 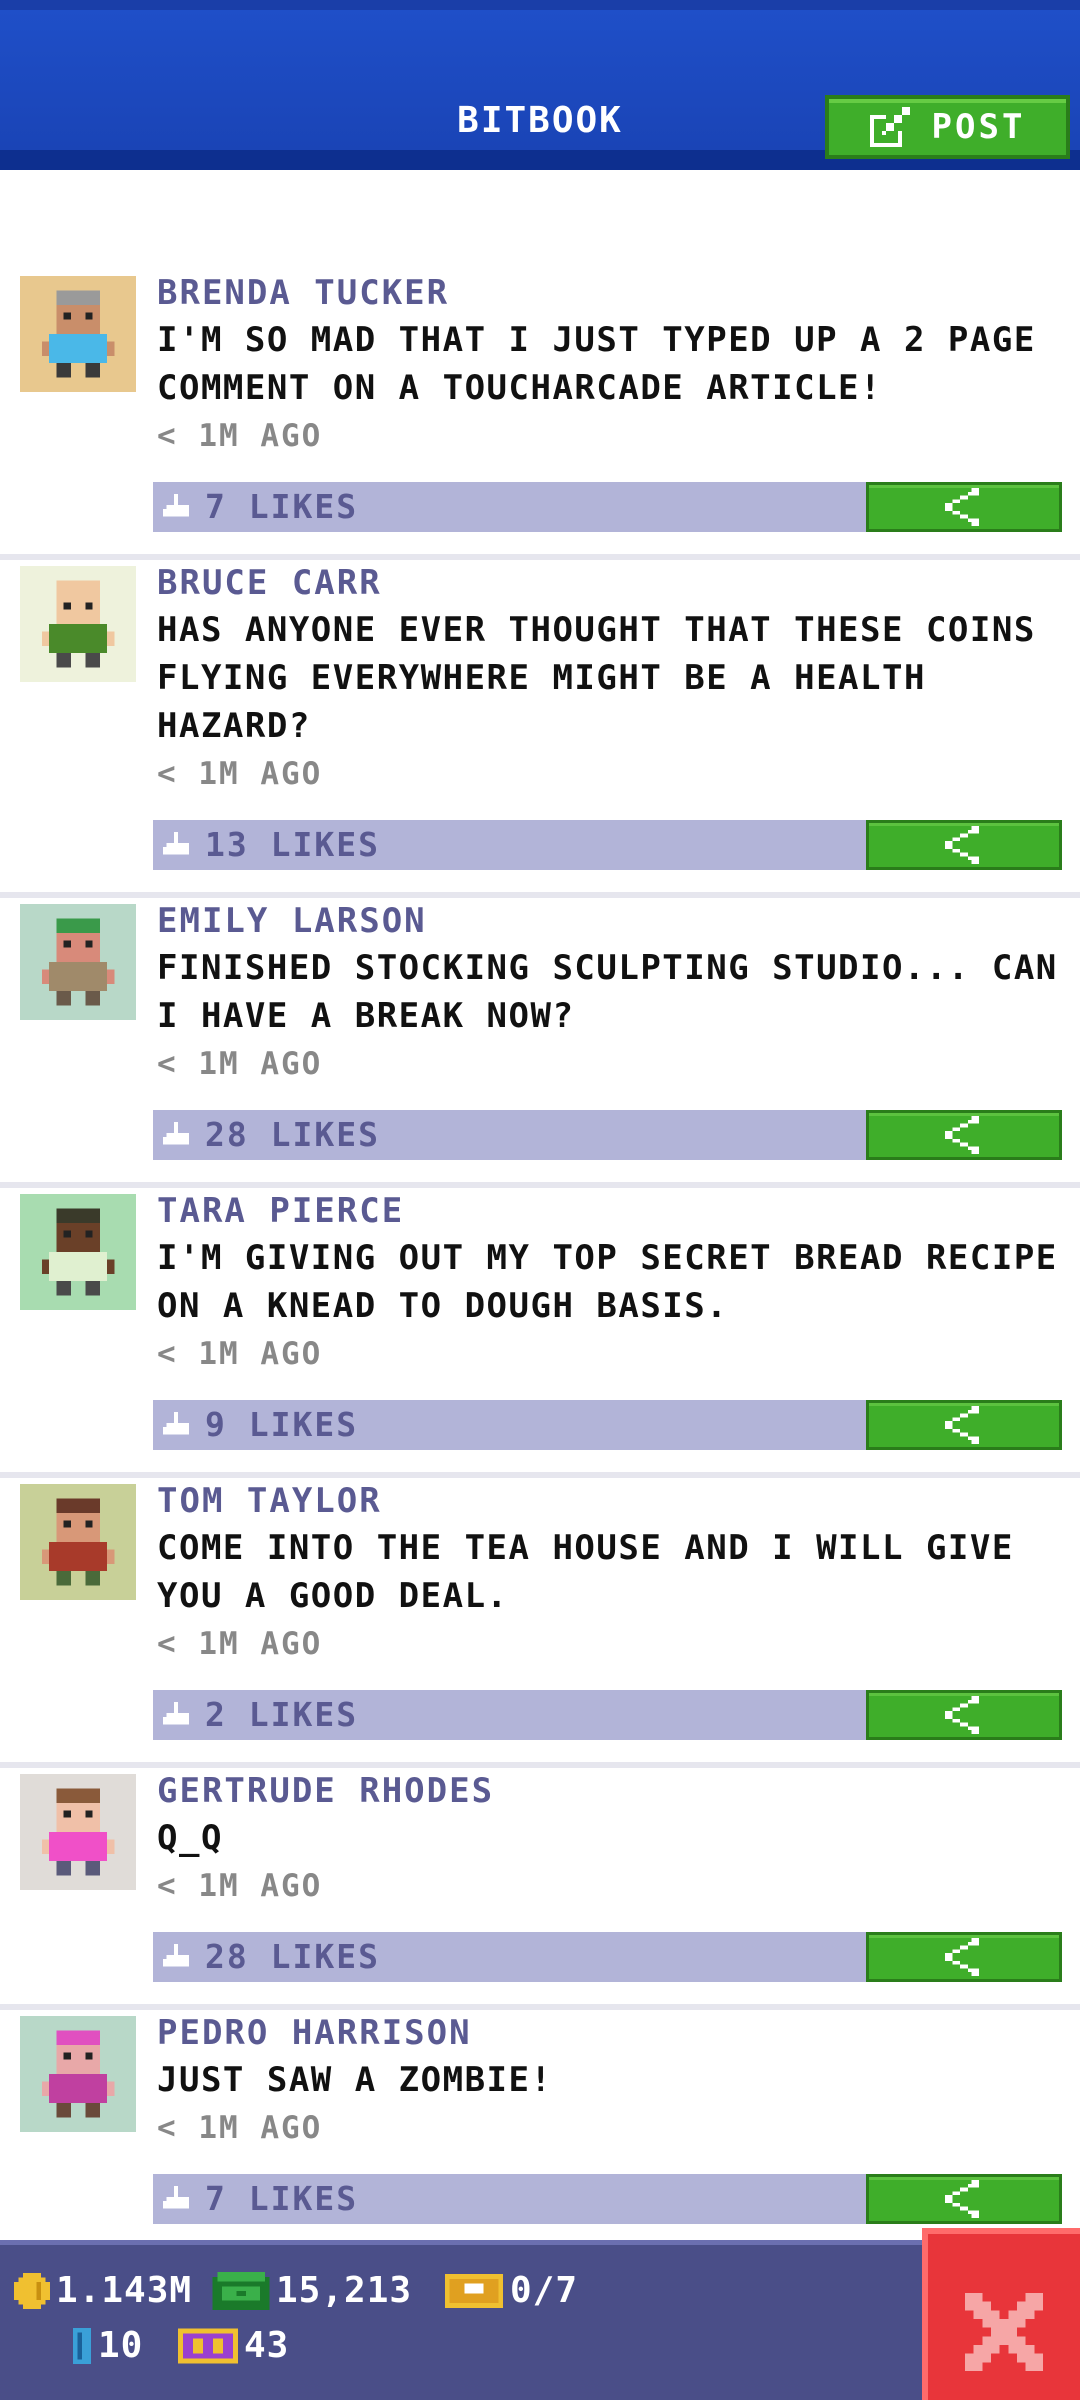 I want to click on stars-stat: 43, so click(x=233, y=2345).